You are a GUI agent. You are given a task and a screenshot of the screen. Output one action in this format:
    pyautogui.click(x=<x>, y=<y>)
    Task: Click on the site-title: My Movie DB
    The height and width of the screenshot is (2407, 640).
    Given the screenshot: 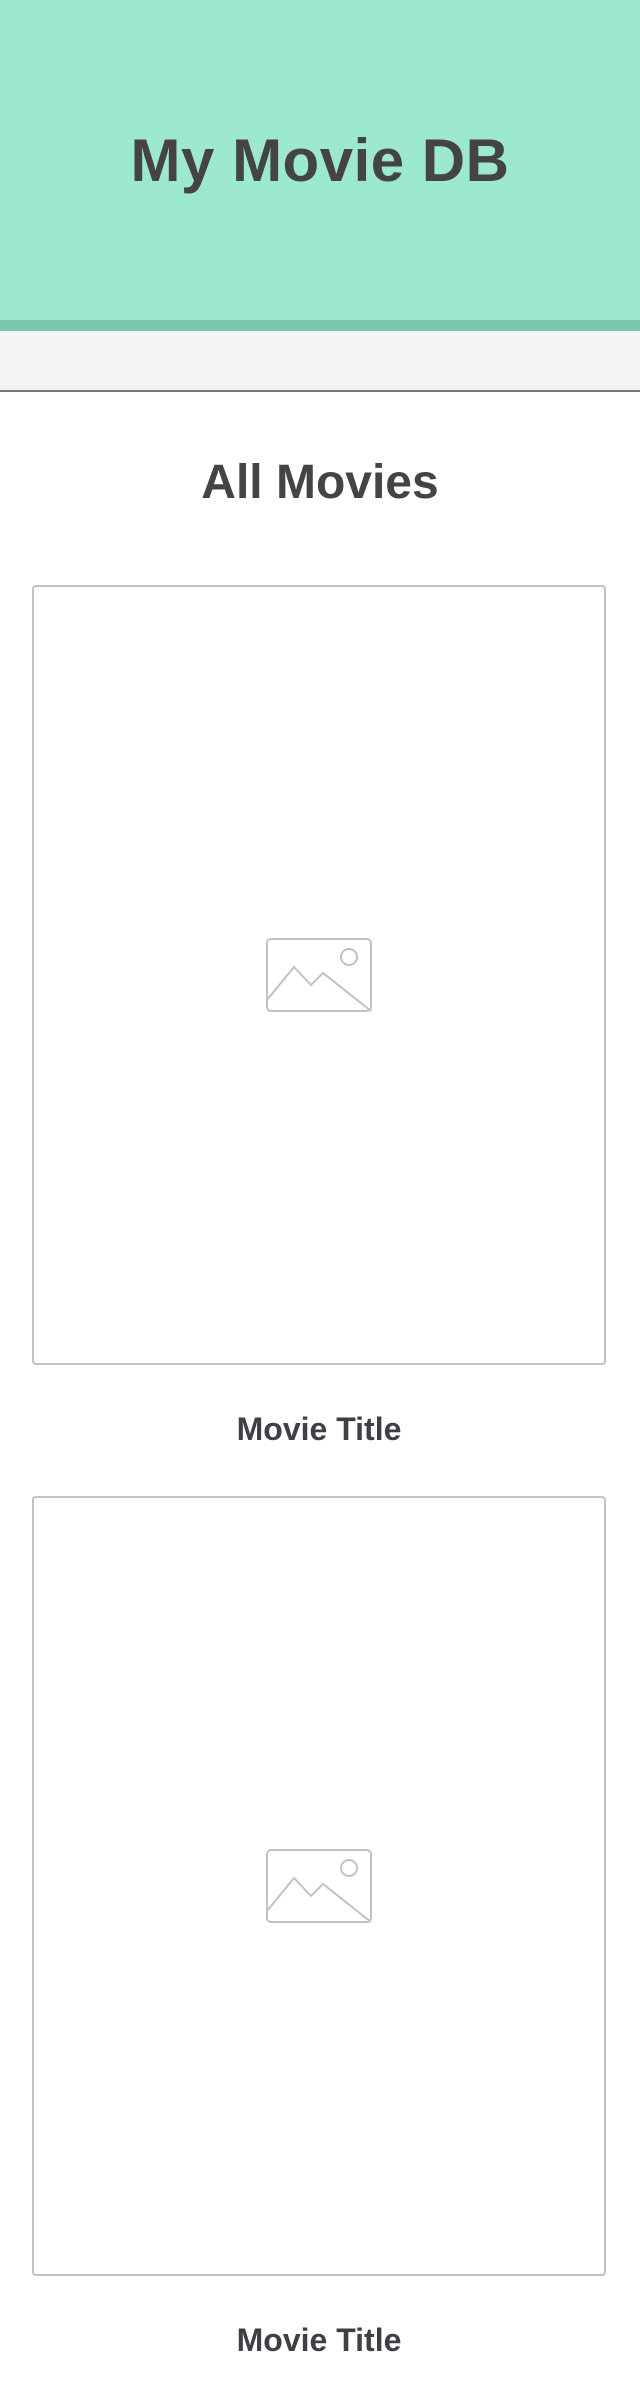 What is the action you would take?
    pyautogui.click(x=320, y=160)
    